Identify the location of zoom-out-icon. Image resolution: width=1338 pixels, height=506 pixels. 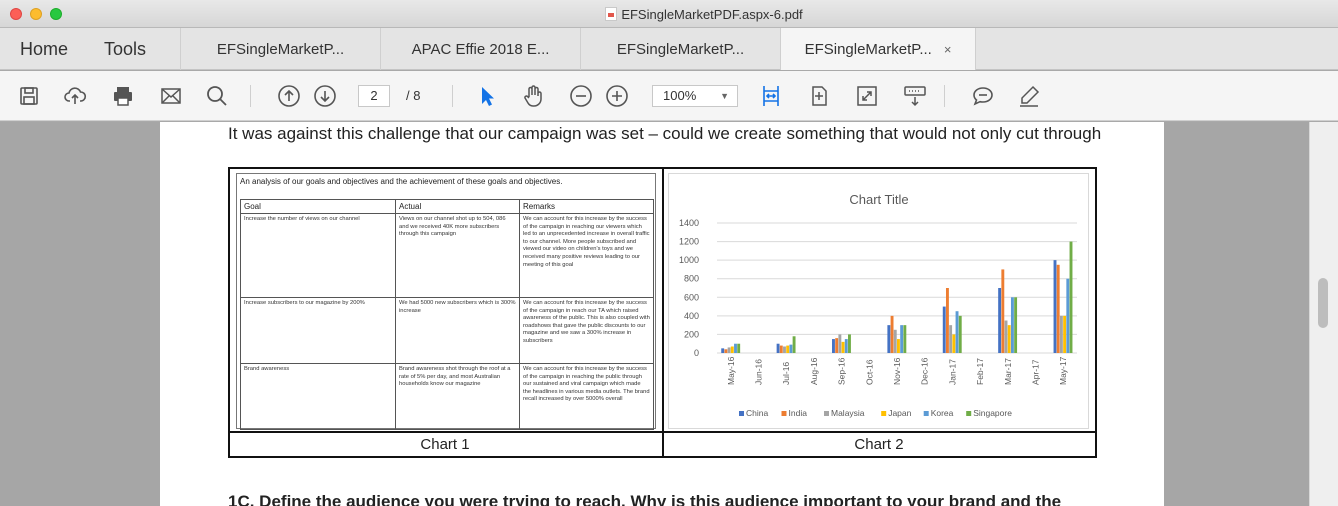
(581, 96).